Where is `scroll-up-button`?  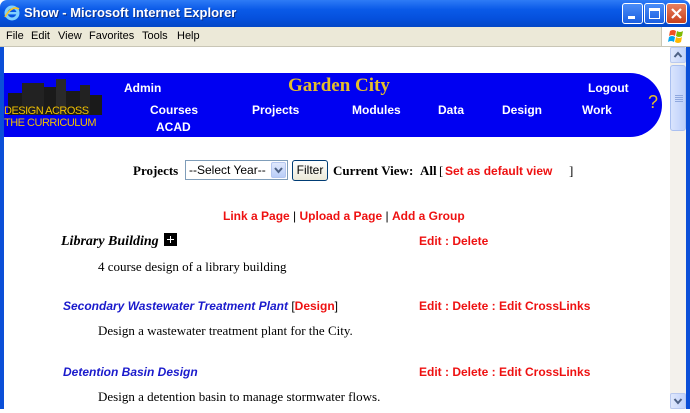 scroll-up-button is located at coordinates (678, 55).